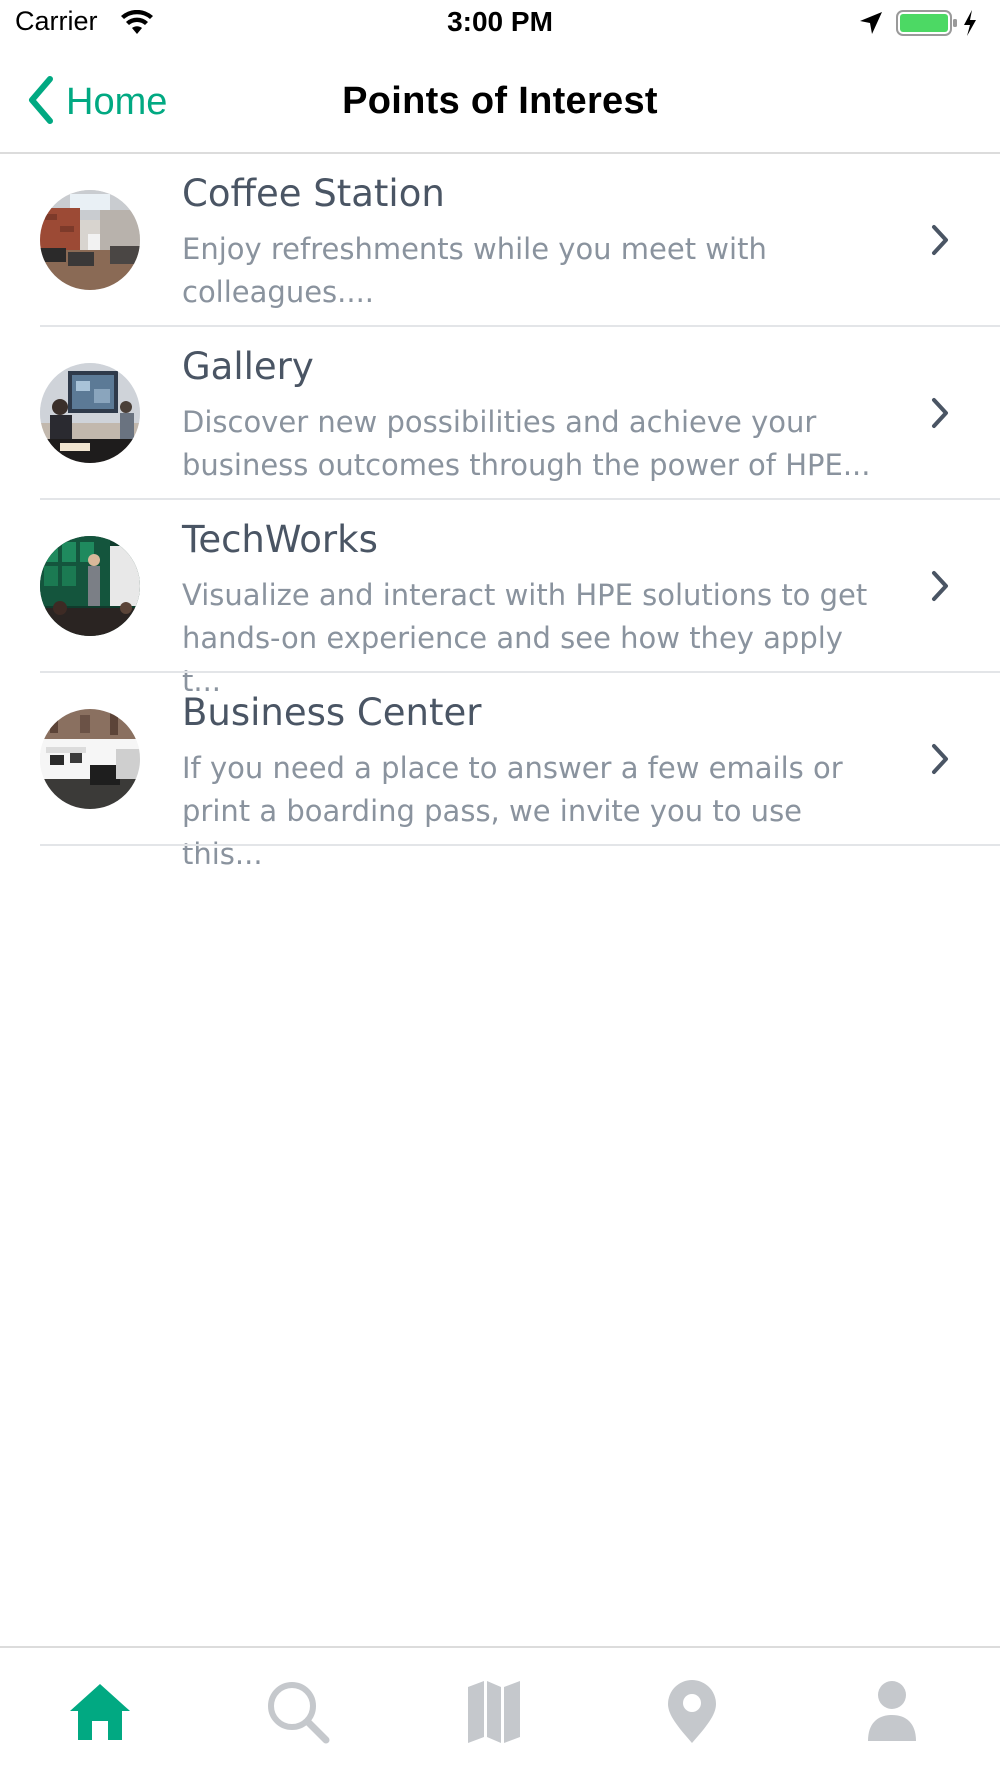  I want to click on charging-bolt-icon, so click(970, 25).